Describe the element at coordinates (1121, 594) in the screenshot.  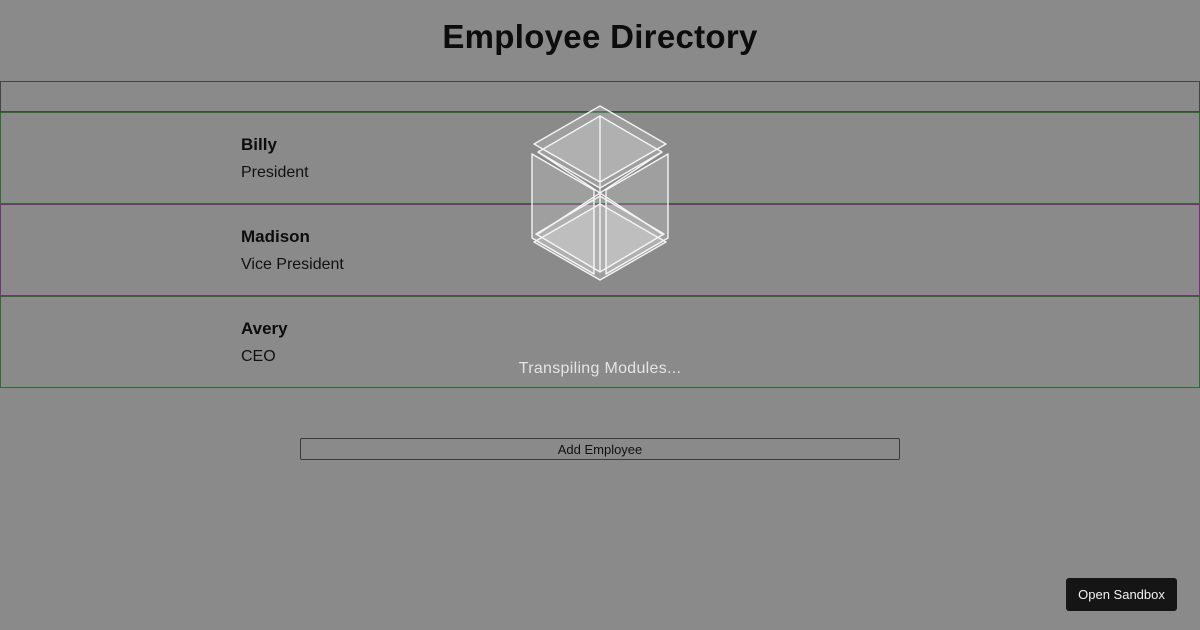
I see `open-sandbox-button: Open Sandbox` at that location.